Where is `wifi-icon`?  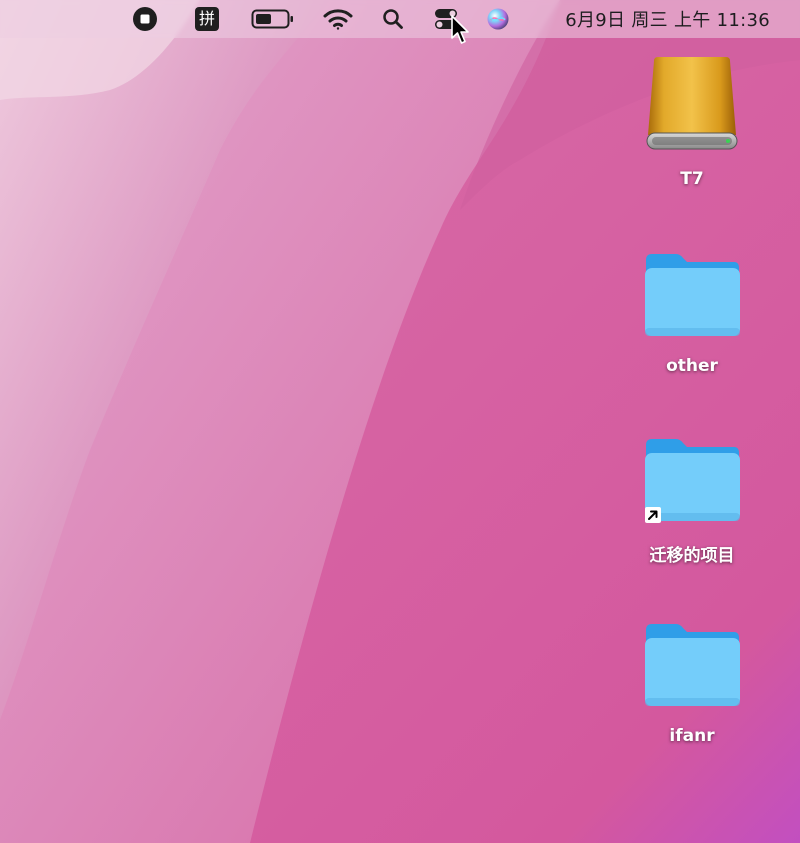
wifi-icon is located at coordinates (338, 19).